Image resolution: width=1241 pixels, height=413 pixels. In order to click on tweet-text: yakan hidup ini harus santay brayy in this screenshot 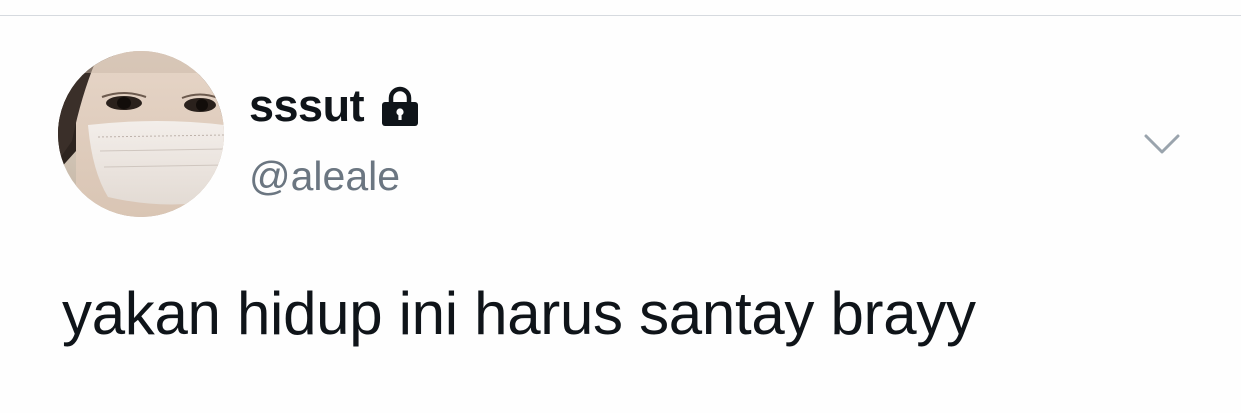, I will do `click(519, 313)`.